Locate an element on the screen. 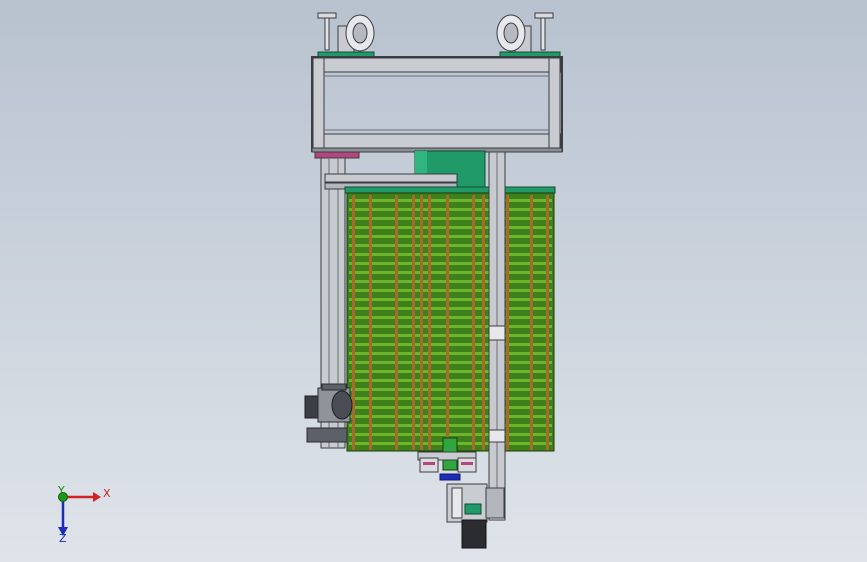 The image size is (867, 562). linear-actuator is located at coordinates (475, 516).